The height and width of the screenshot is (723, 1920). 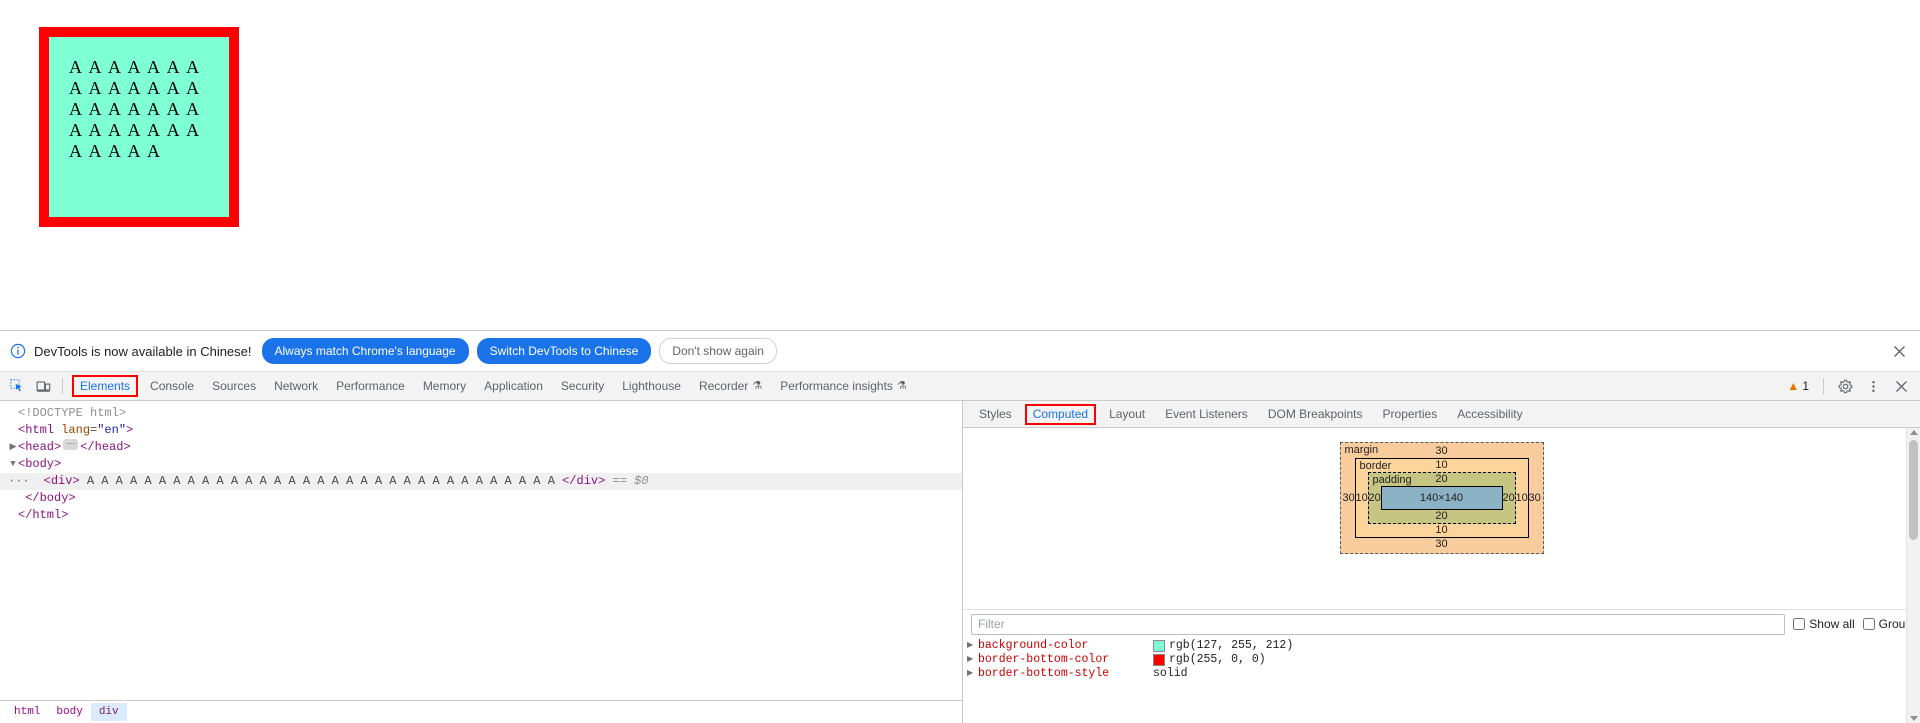 I want to click on box-model-padding-bottom: 20, so click(x=1442, y=516).